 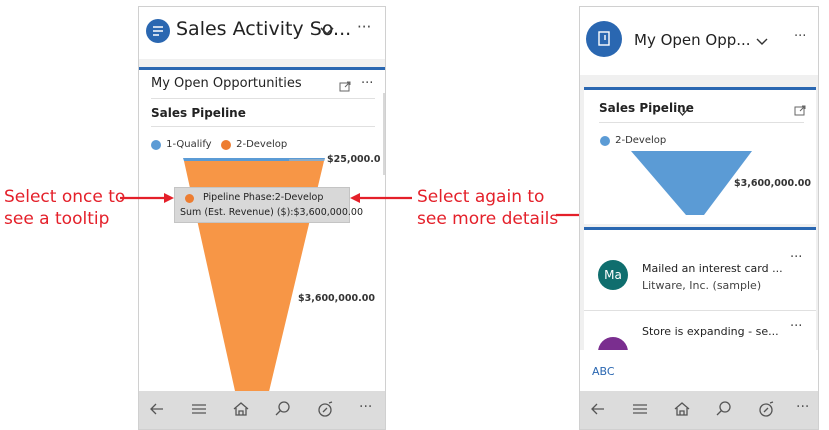 What do you see at coordinates (702, 285) in the screenshot?
I see `list-item-subtitle: Litware, Inc. (sample)` at bounding box center [702, 285].